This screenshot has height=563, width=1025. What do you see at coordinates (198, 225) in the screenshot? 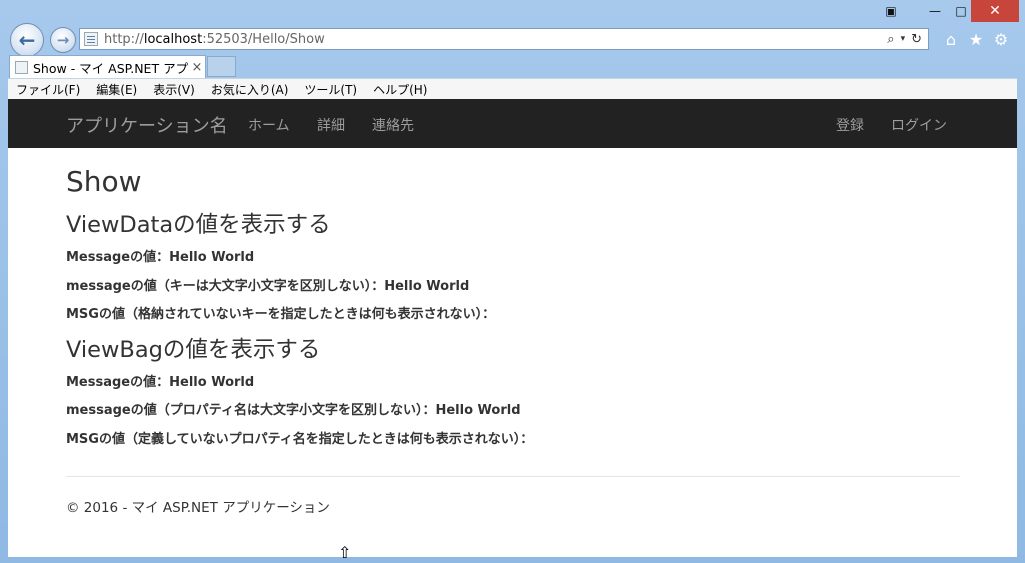
I see `viewdata-heading: ViewDataの値を表示する` at bounding box center [198, 225].